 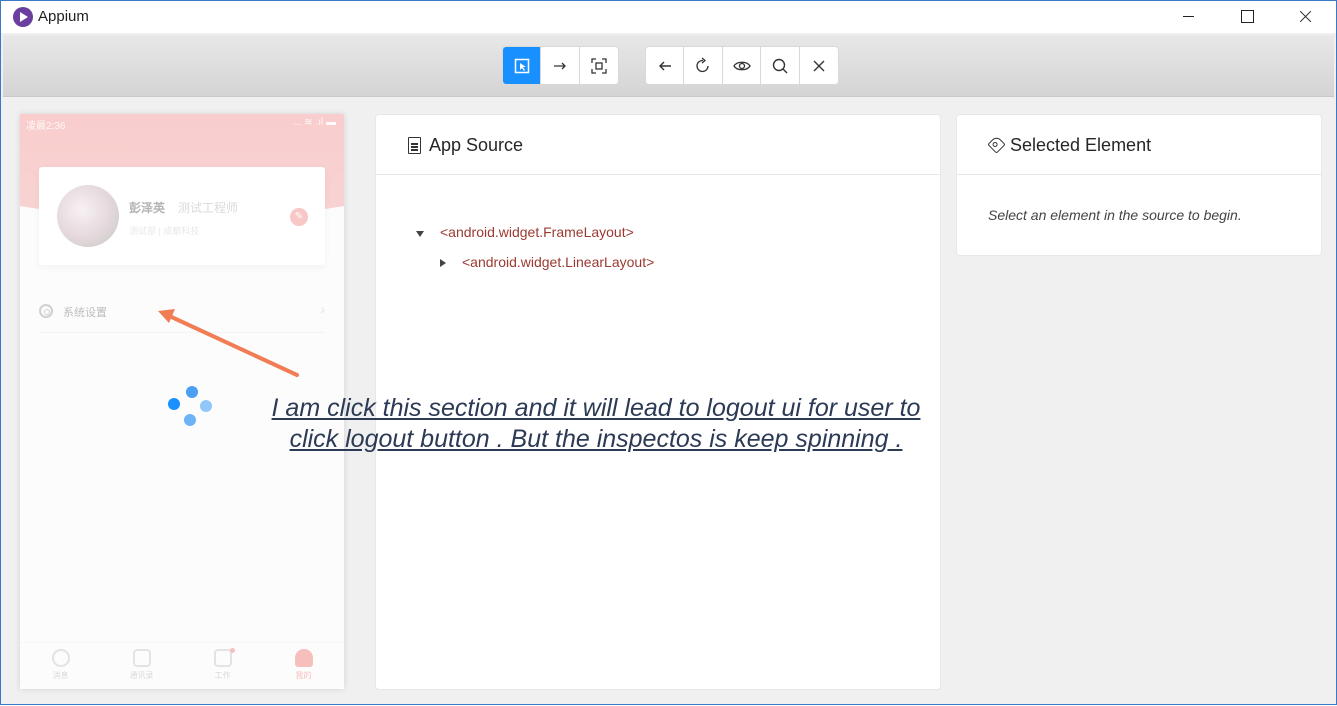 What do you see at coordinates (1246, 17) in the screenshot?
I see `maximize-button` at bounding box center [1246, 17].